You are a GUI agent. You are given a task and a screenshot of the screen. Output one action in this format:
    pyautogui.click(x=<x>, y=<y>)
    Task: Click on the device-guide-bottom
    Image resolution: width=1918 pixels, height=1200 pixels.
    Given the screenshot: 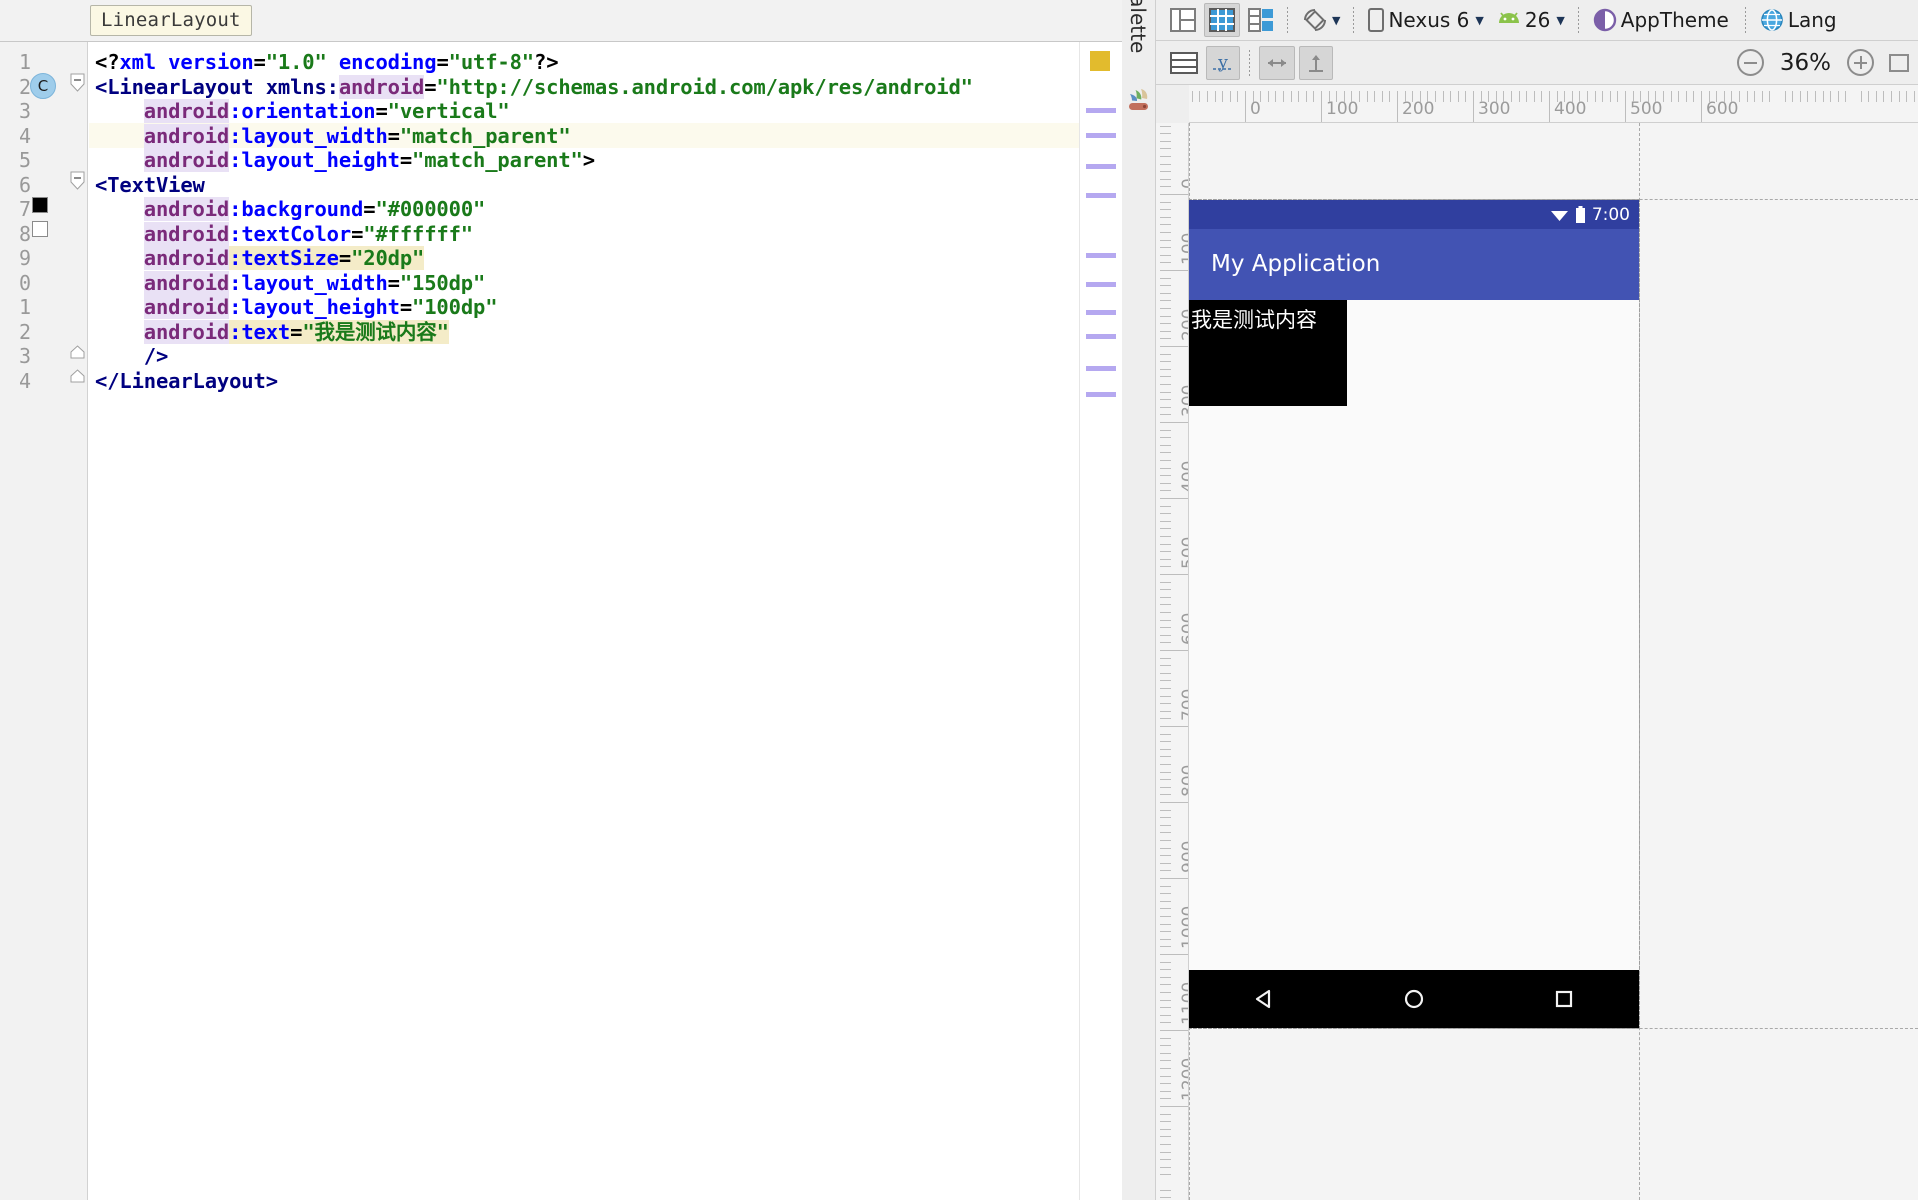 What is the action you would take?
    pyautogui.click(x=1553, y=1028)
    